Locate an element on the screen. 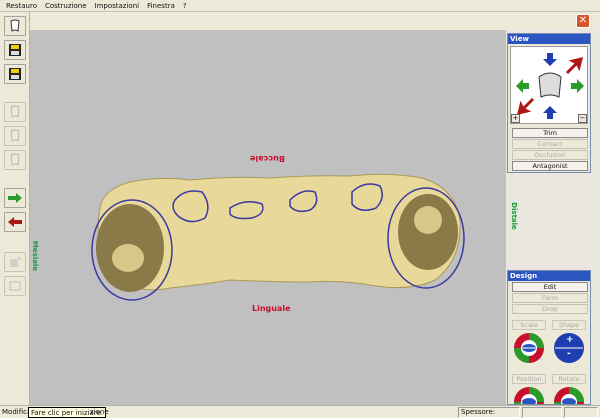 Image resolution: width=600 pixels, height=418 pixels. tooth-preview-icon is located at coordinates (550, 85).